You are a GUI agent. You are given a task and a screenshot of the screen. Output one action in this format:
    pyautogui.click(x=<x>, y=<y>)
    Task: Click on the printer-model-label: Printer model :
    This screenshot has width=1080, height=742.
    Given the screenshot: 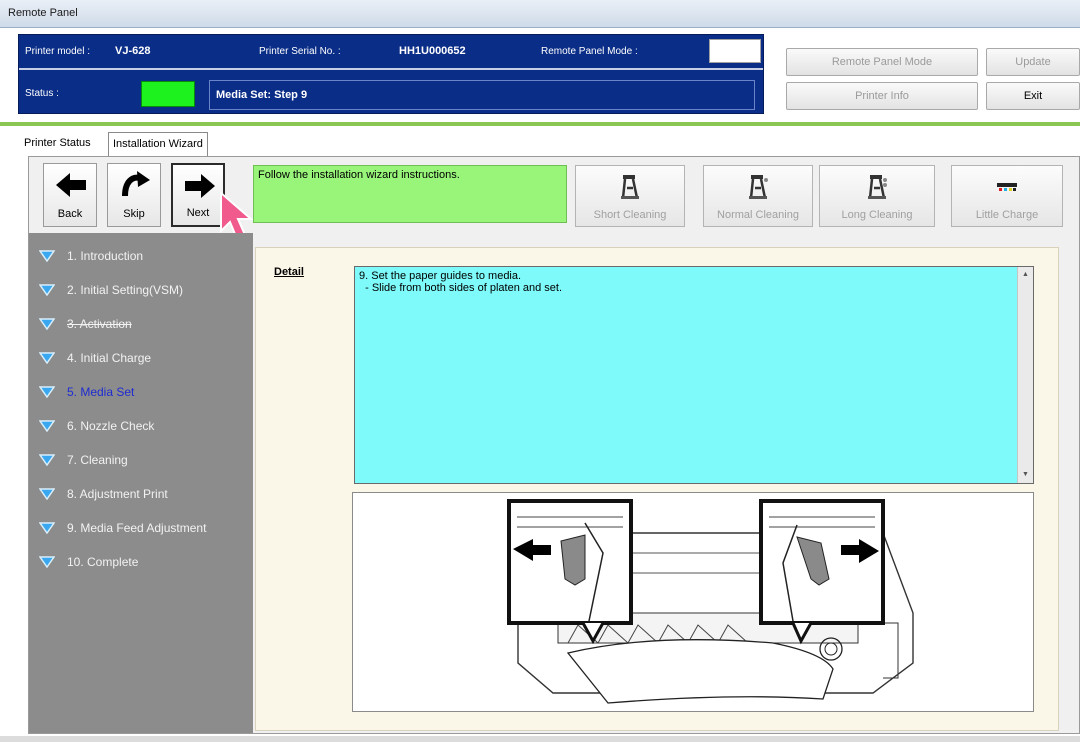 What is the action you would take?
    pyautogui.click(x=58, y=51)
    